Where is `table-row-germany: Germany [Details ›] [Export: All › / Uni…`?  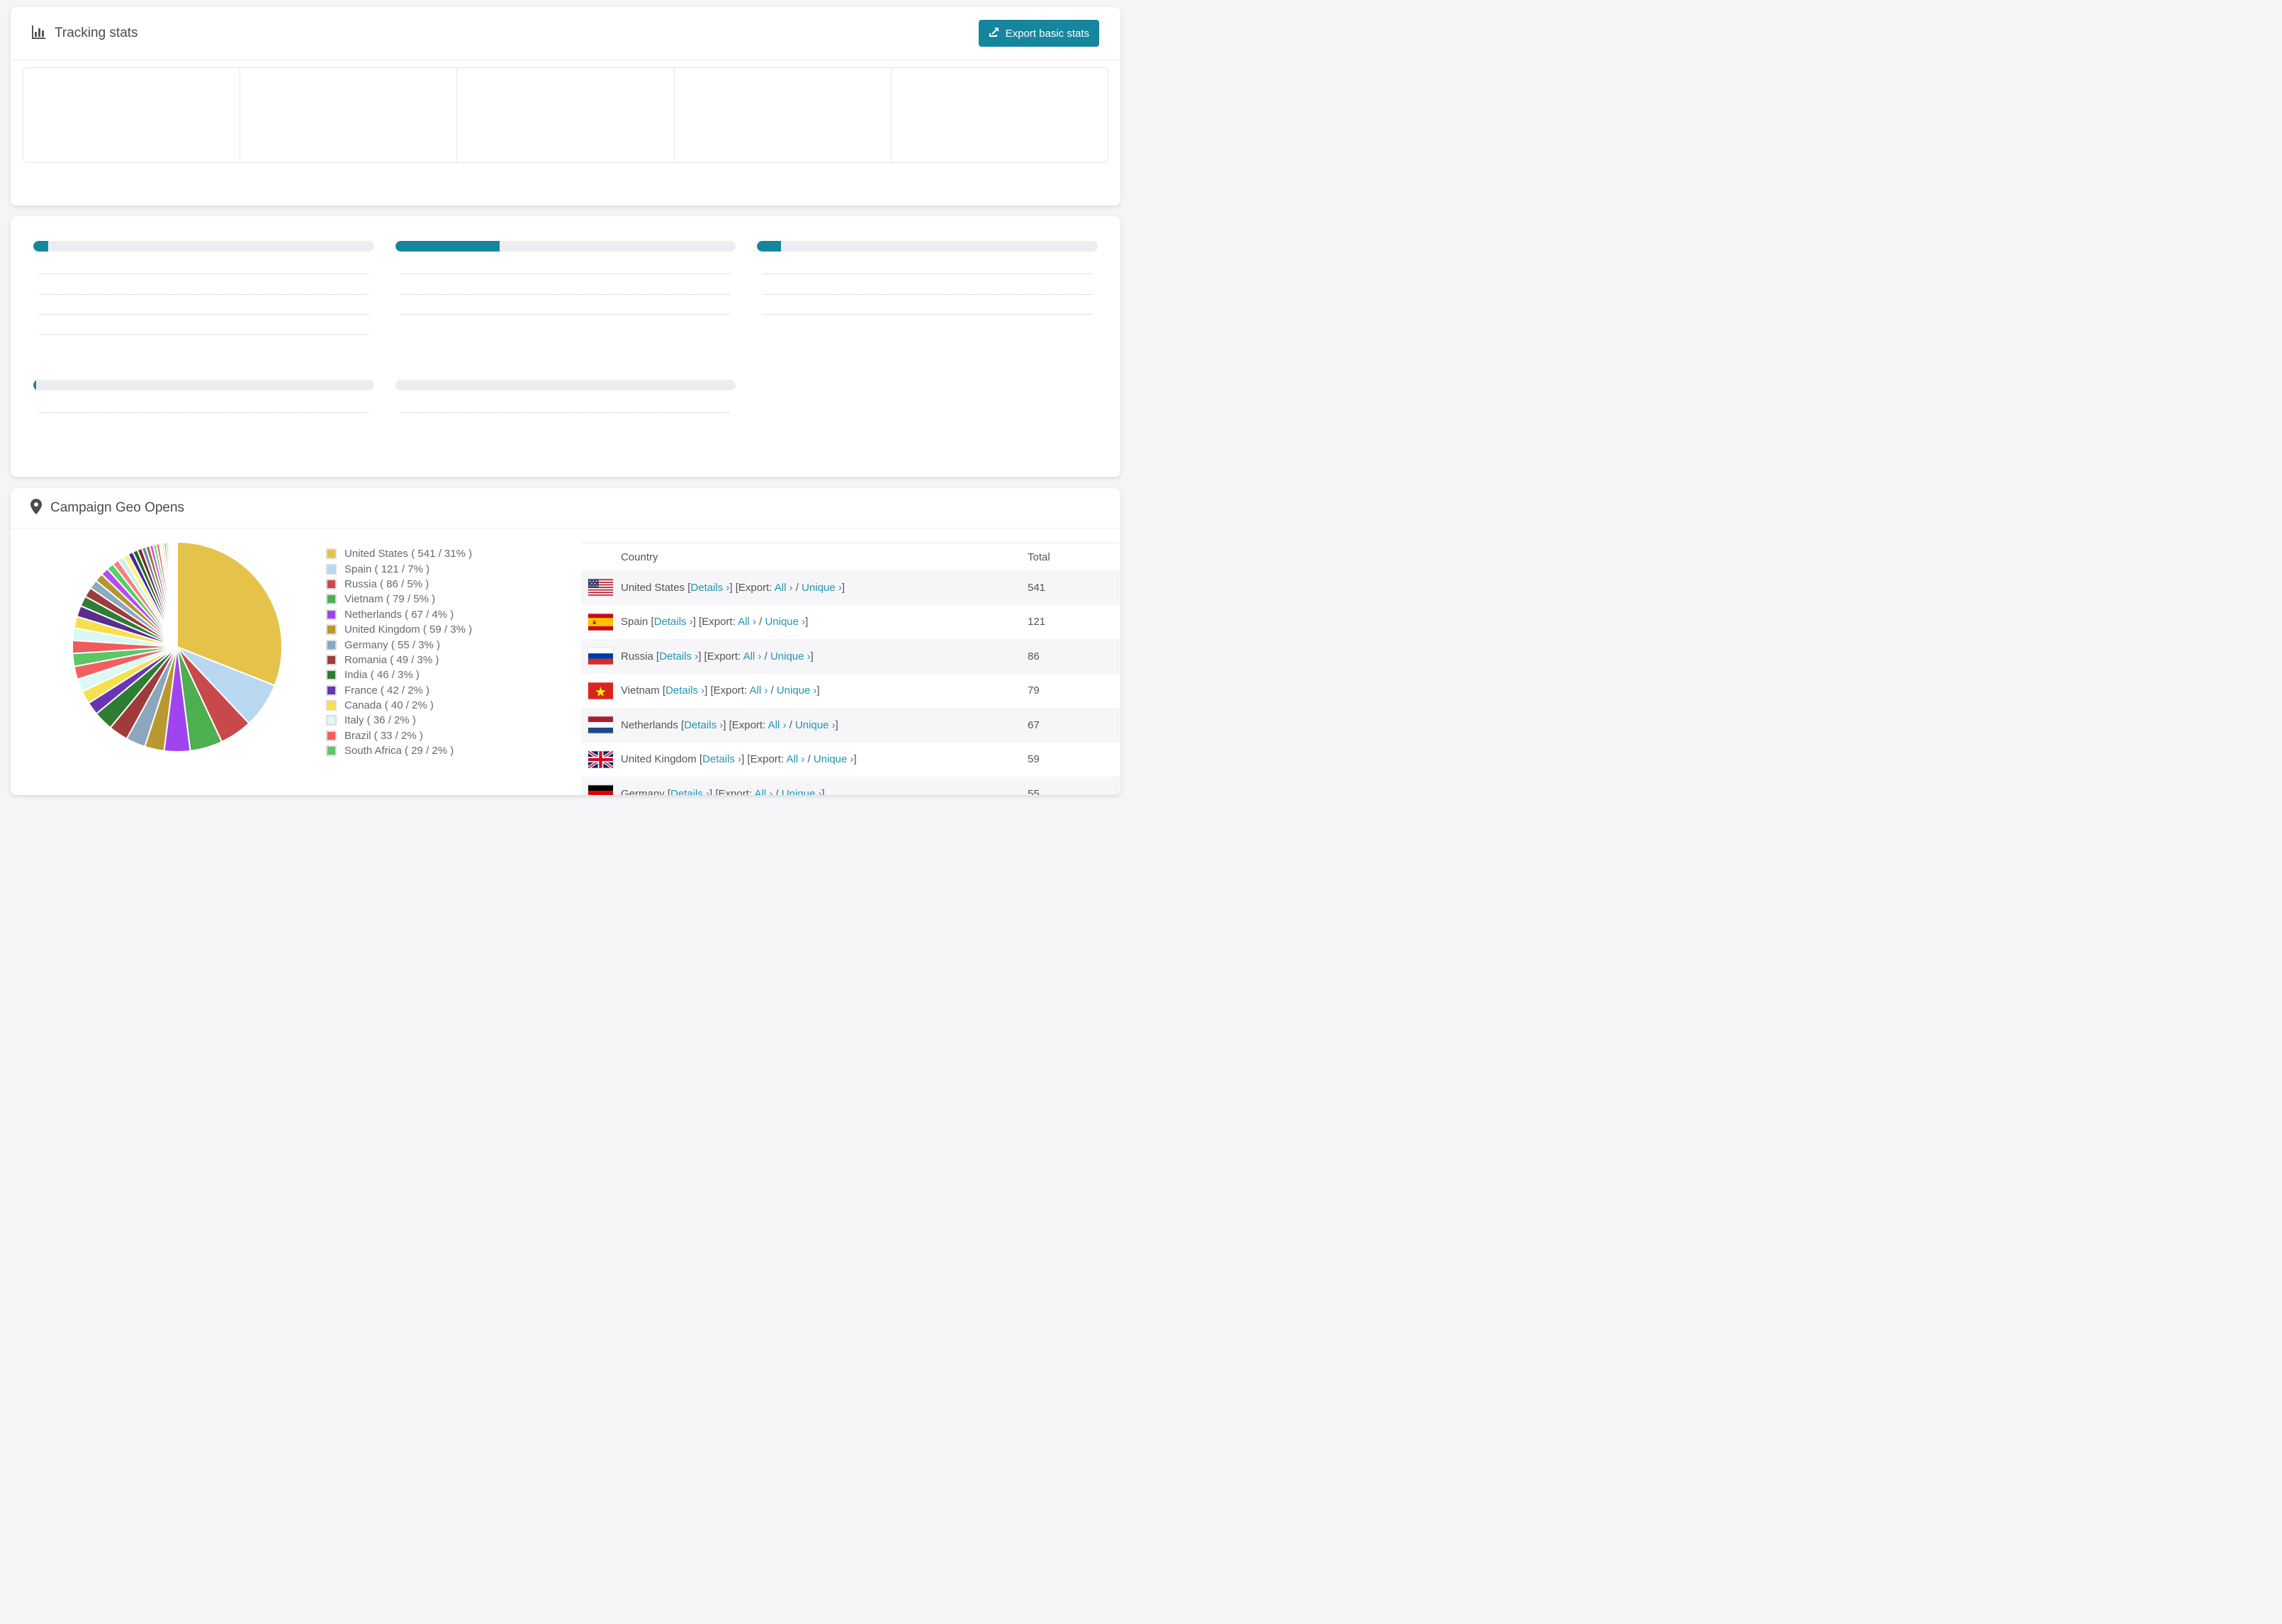 table-row-germany: Germany [Details ›] [Export: All › / Uni… is located at coordinates (851, 786).